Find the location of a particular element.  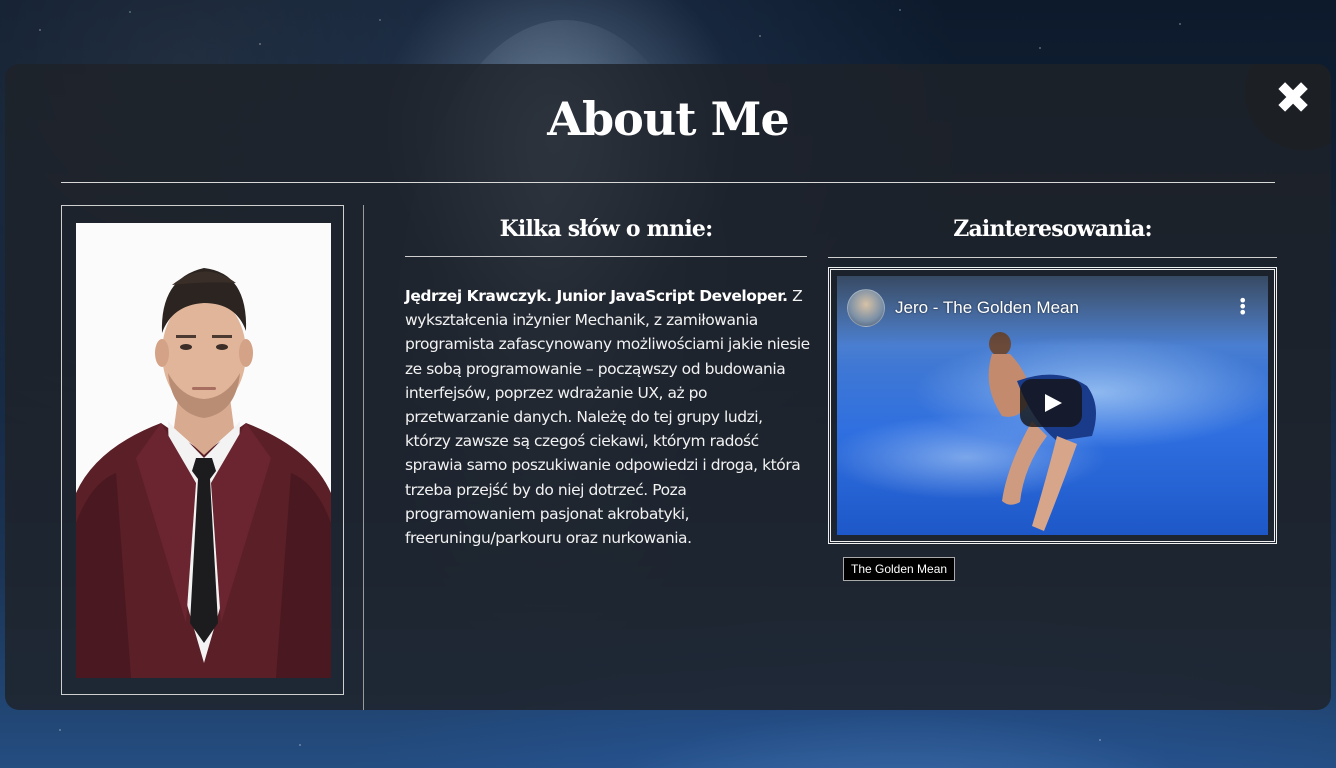

portrait-illustration is located at coordinates (203, 450).